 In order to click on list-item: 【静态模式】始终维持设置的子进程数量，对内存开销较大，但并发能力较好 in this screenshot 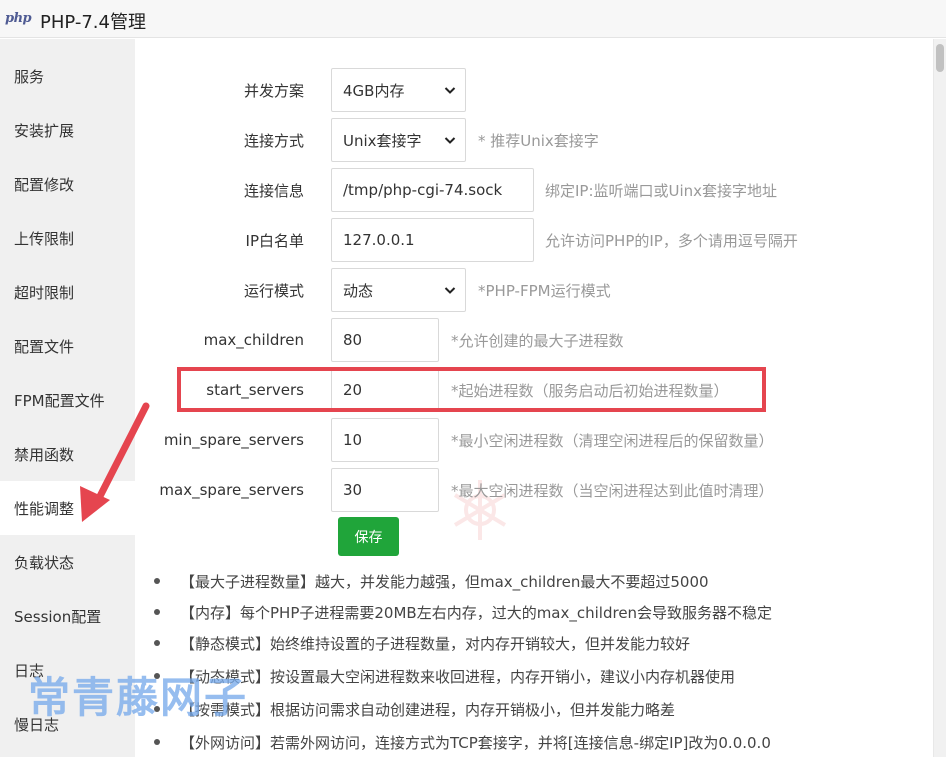, I will do `click(422, 643)`.